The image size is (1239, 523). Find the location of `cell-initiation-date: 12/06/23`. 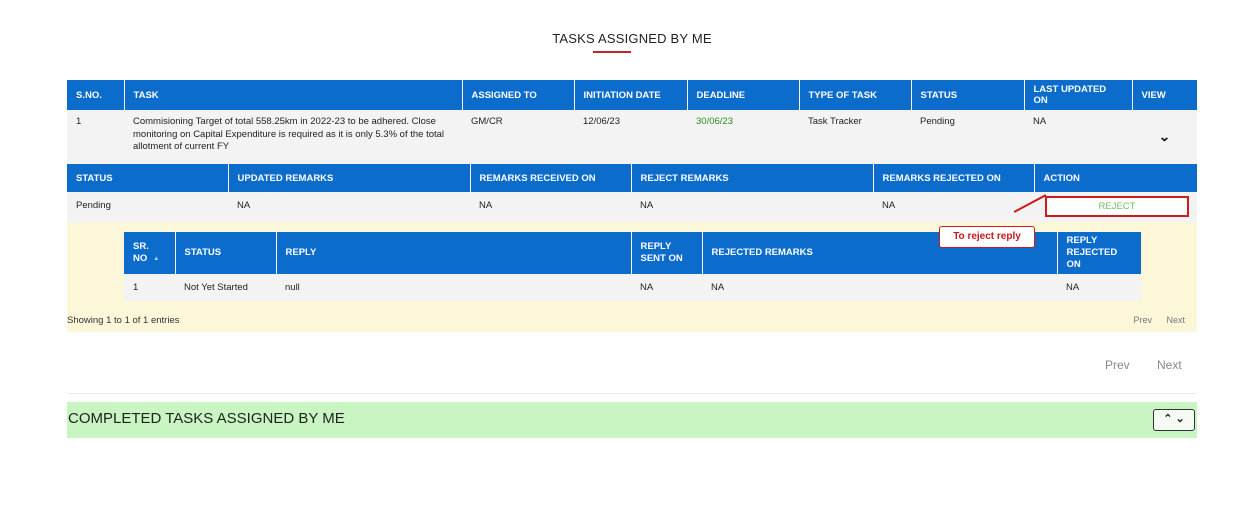

cell-initiation-date: 12/06/23 is located at coordinates (630, 137).